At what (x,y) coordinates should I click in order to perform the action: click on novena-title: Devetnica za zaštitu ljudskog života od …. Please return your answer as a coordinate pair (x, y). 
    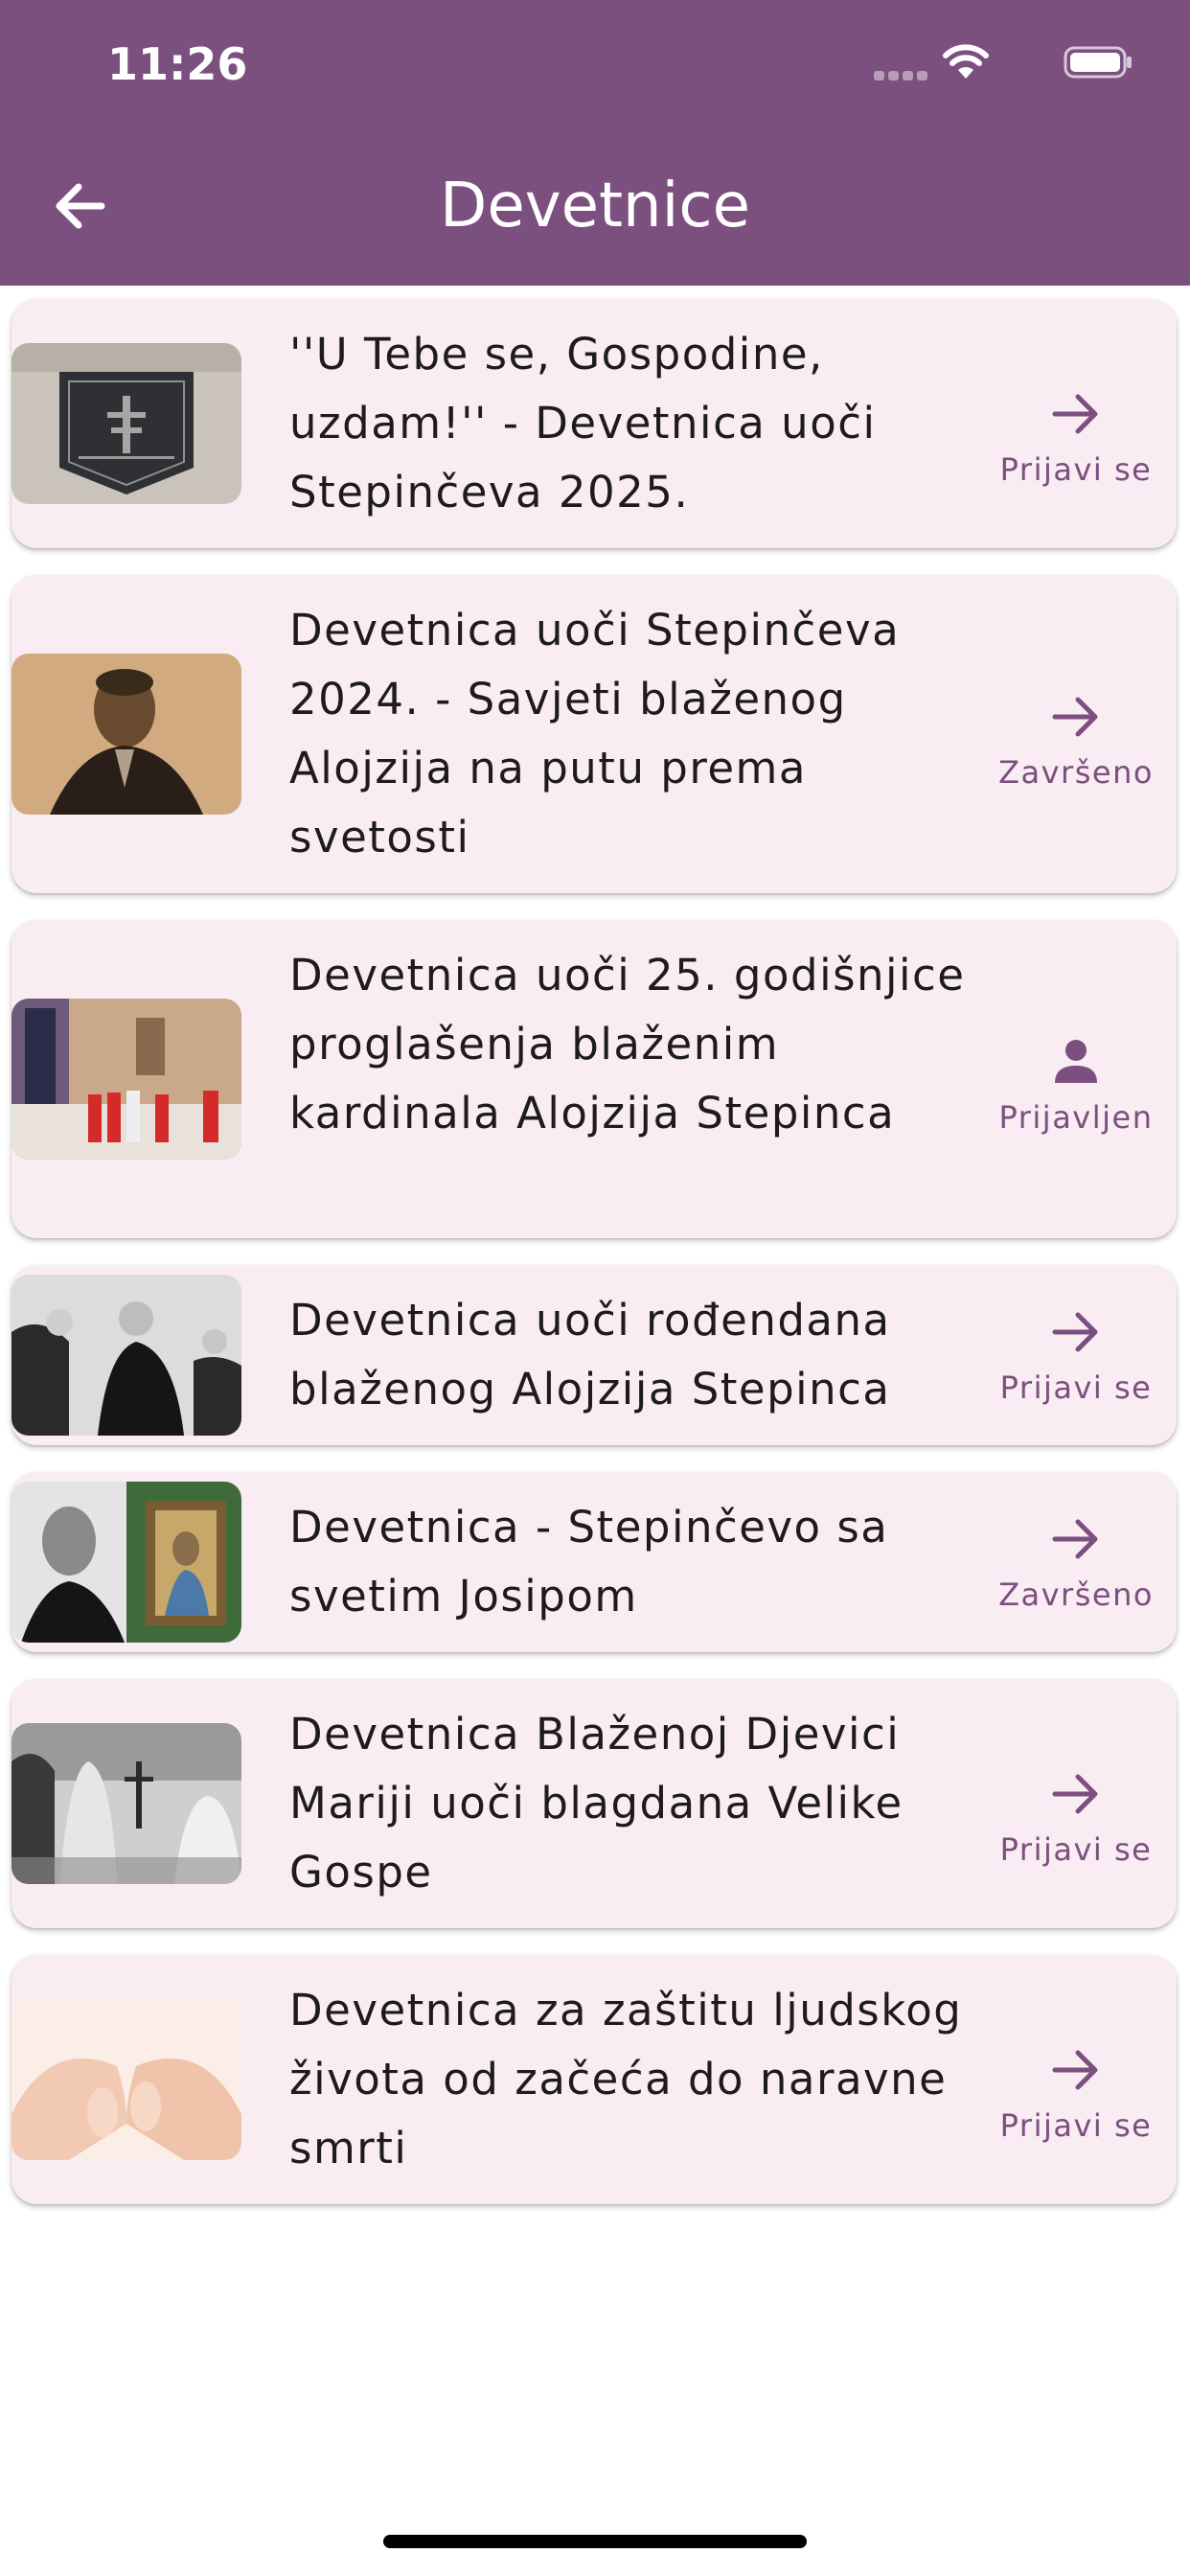
    Looking at the image, I should click on (626, 2079).